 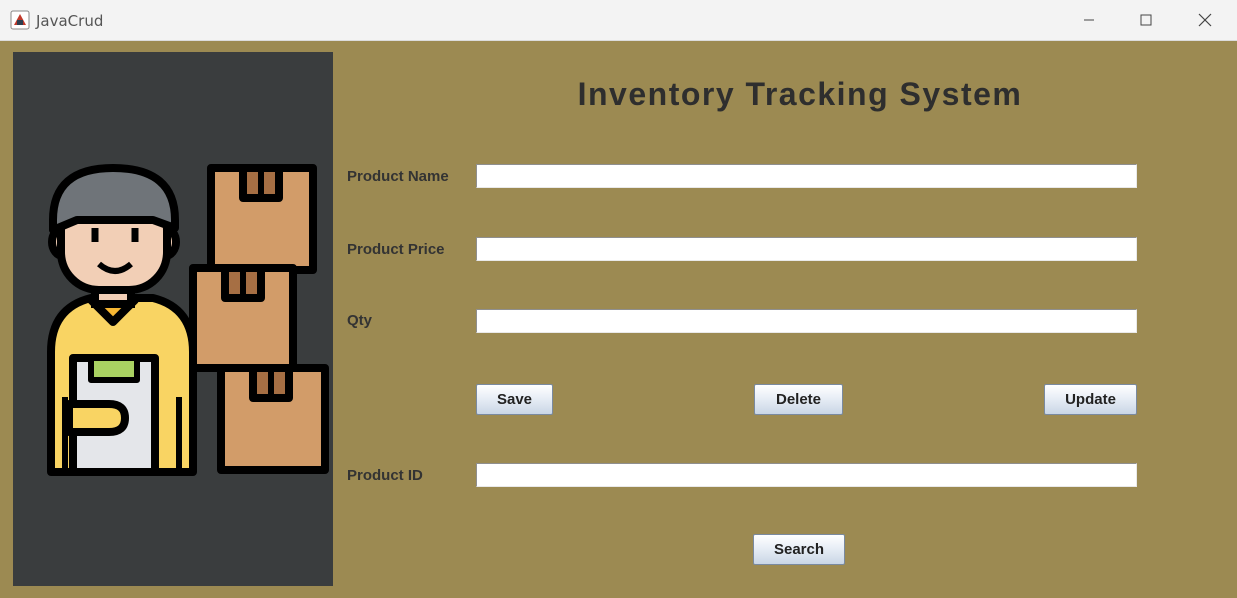 What do you see at coordinates (243, 318) in the screenshot?
I see `box-middle` at bounding box center [243, 318].